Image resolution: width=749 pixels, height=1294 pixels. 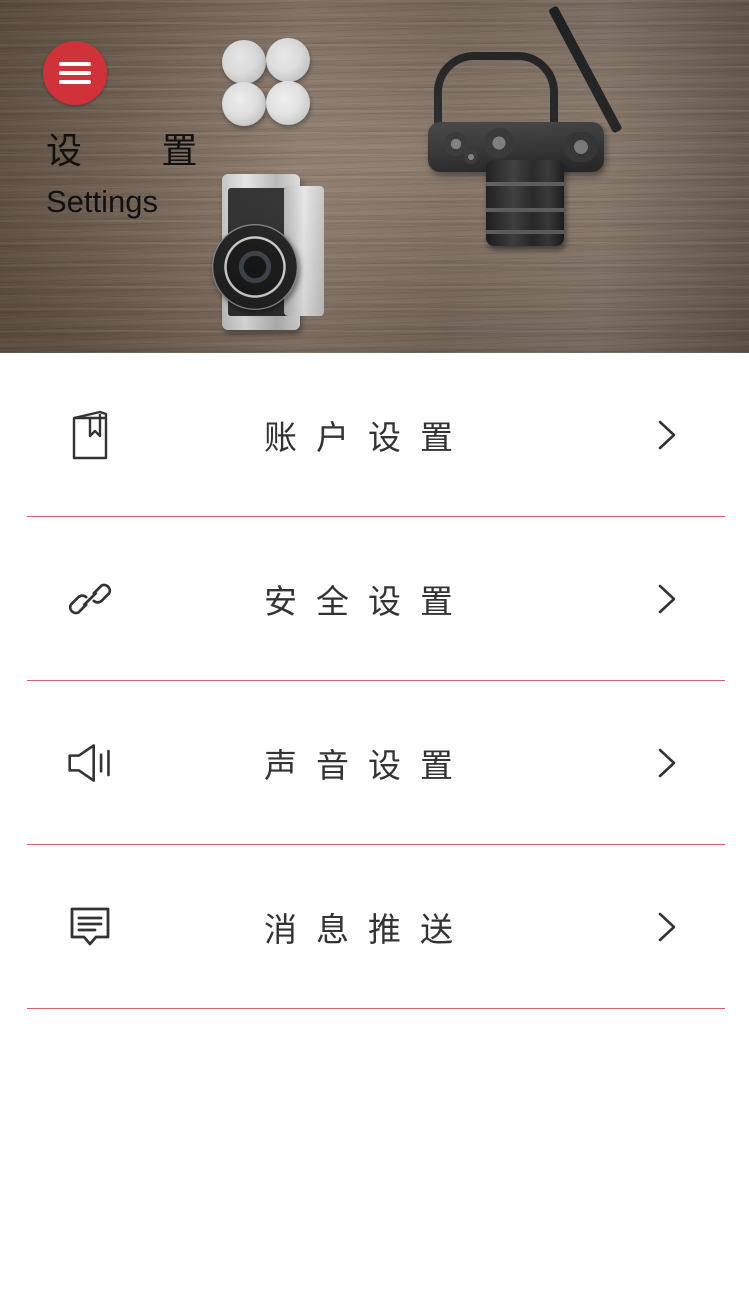 I want to click on settings-item-label: 声音设置, so click(x=368, y=765).